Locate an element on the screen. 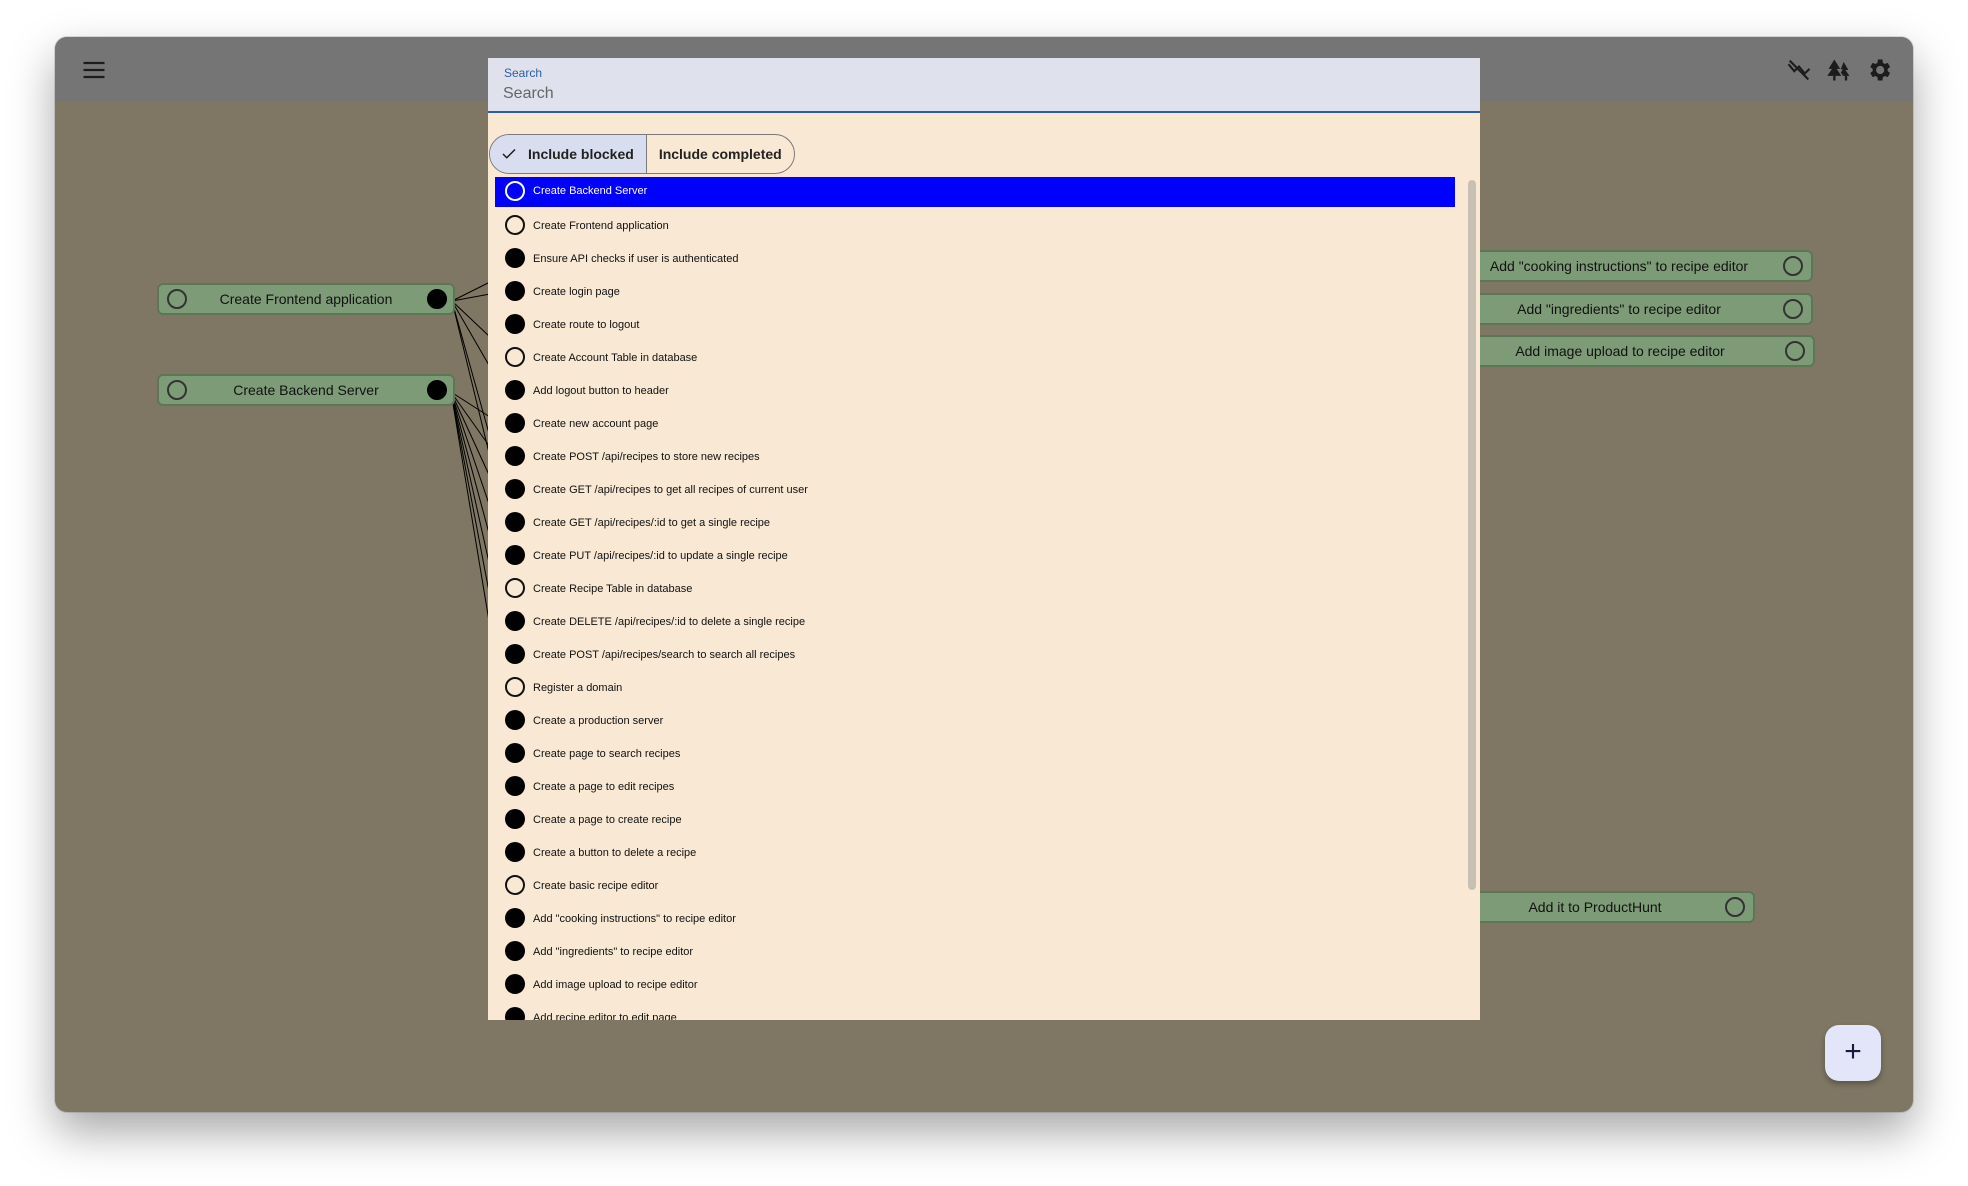 This screenshot has height=1186, width=1968. search-result-label: Create basic recipe editor is located at coordinates (596, 886).